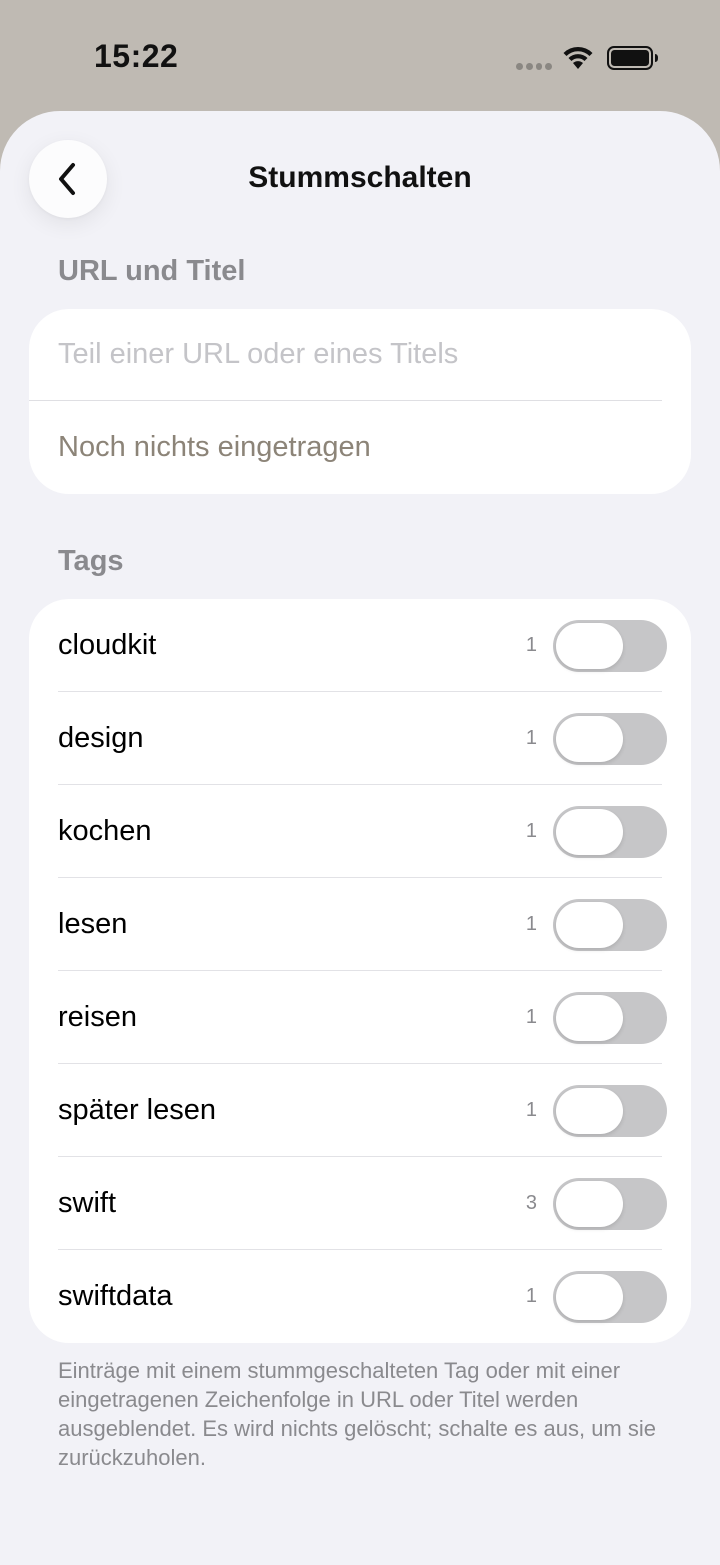 The image size is (720, 1565). Describe the element at coordinates (360, 738) in the screenshot. I see `tag-row-design: design 1` at that location.